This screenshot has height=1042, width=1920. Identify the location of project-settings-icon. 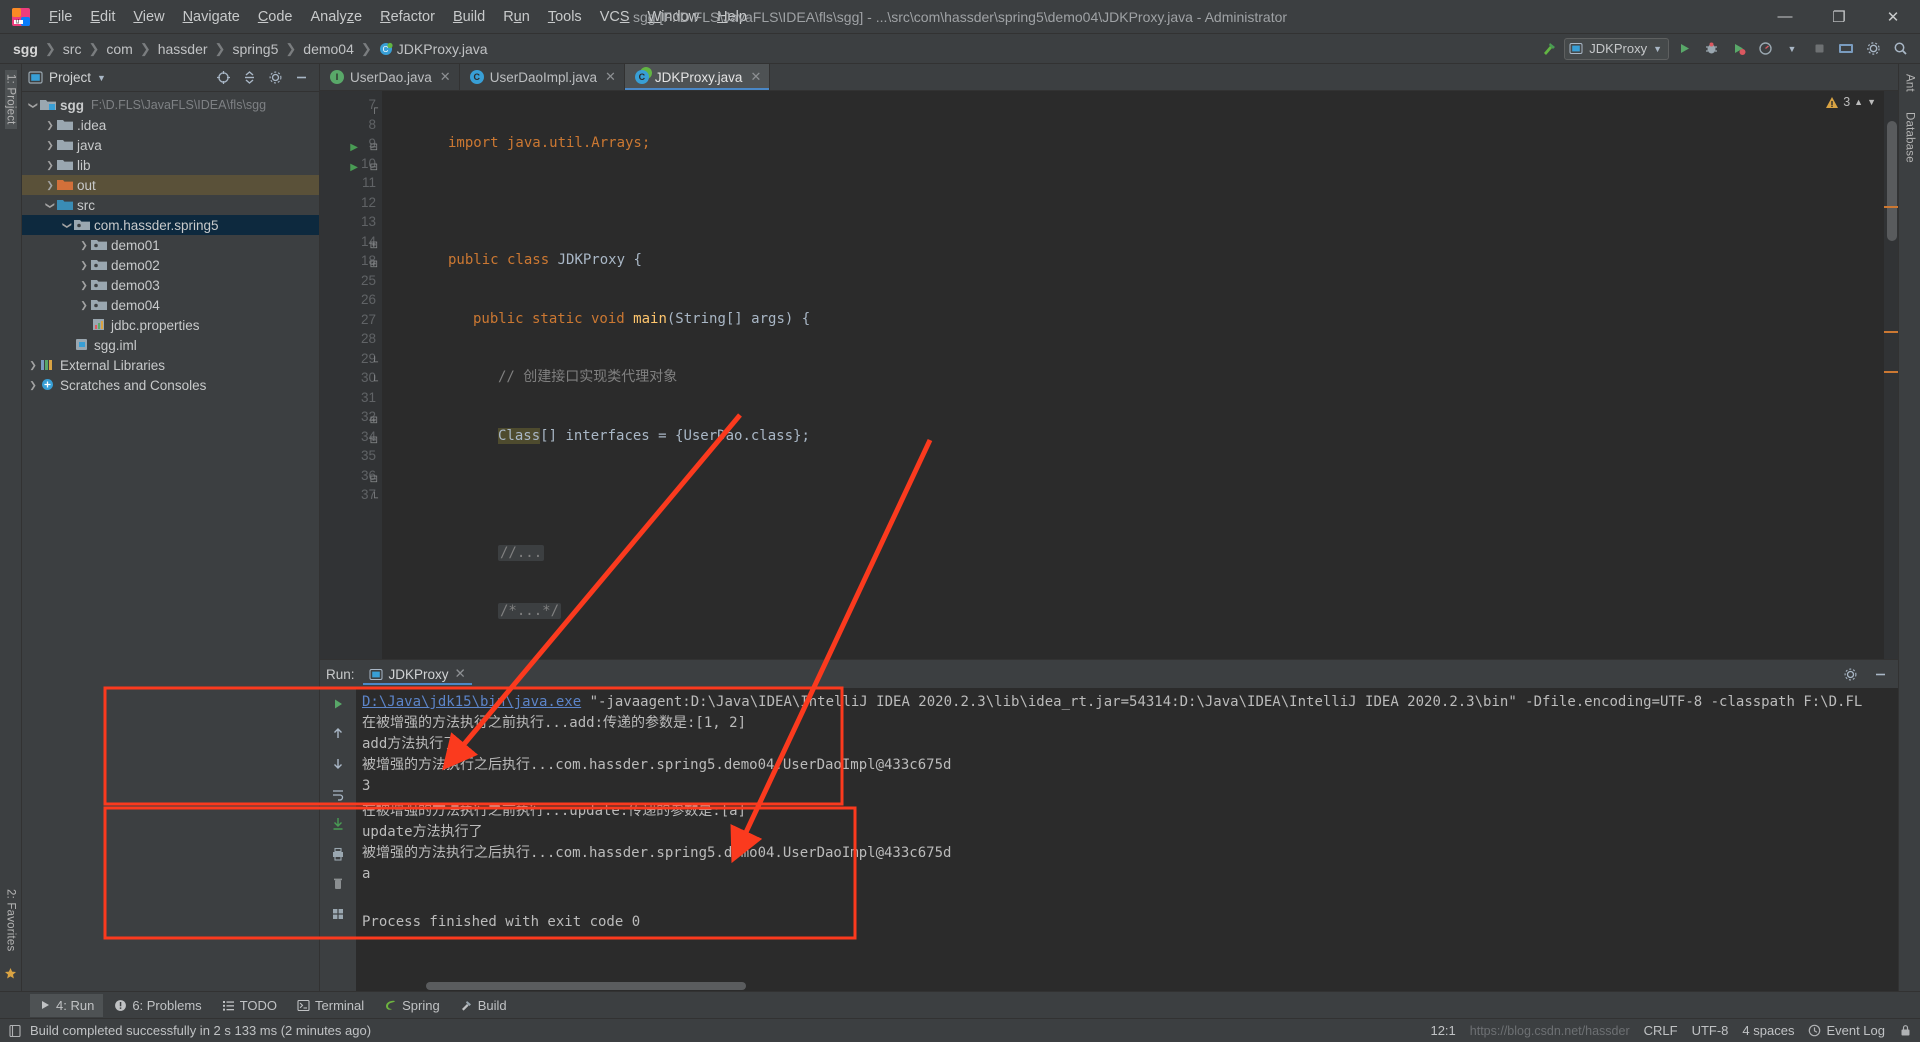
(275, 78).